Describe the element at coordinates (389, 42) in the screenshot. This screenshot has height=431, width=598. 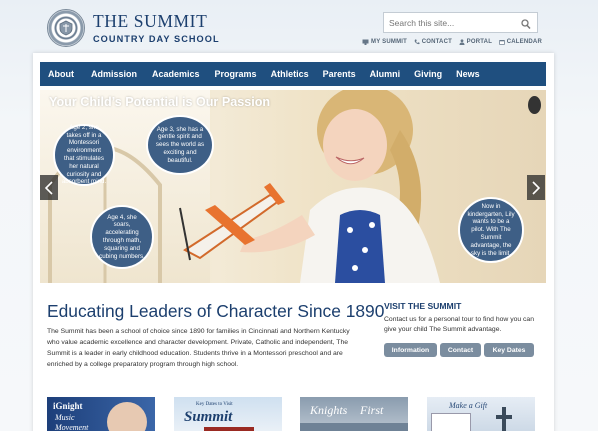
I see `my-summit-label: MY SUMMIT` at that location.